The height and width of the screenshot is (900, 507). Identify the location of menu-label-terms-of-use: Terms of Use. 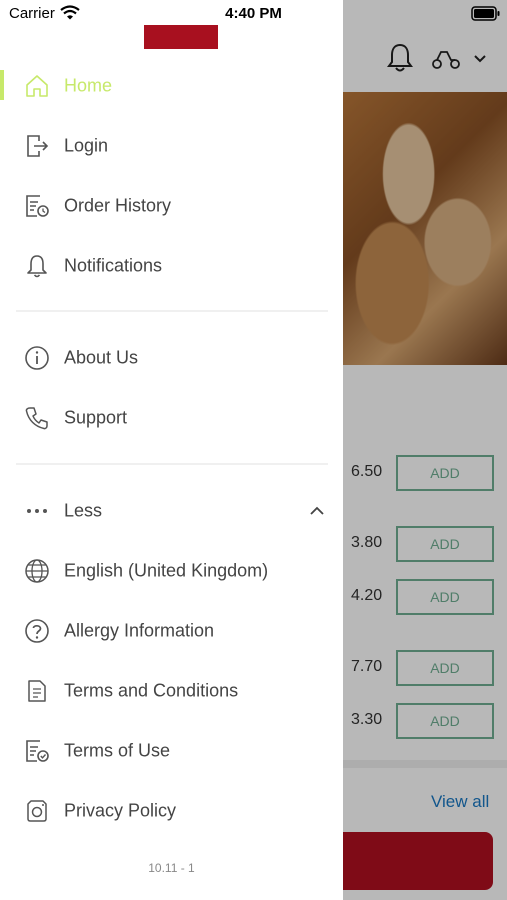
(117, 750).